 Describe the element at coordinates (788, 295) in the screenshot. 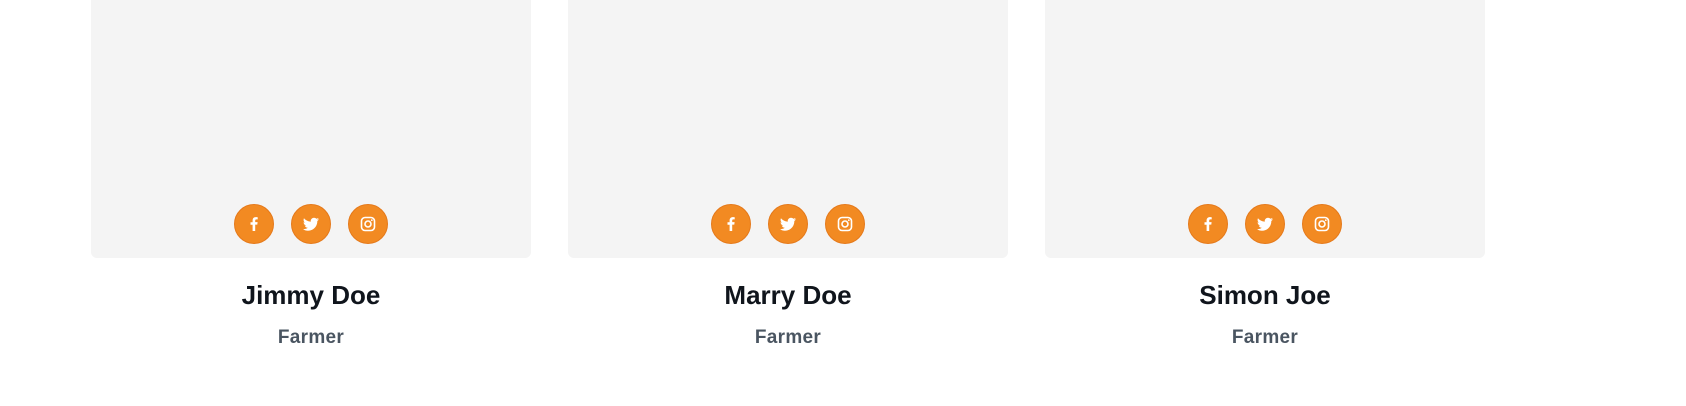

I see `member-name: Marry Doe` at that location.